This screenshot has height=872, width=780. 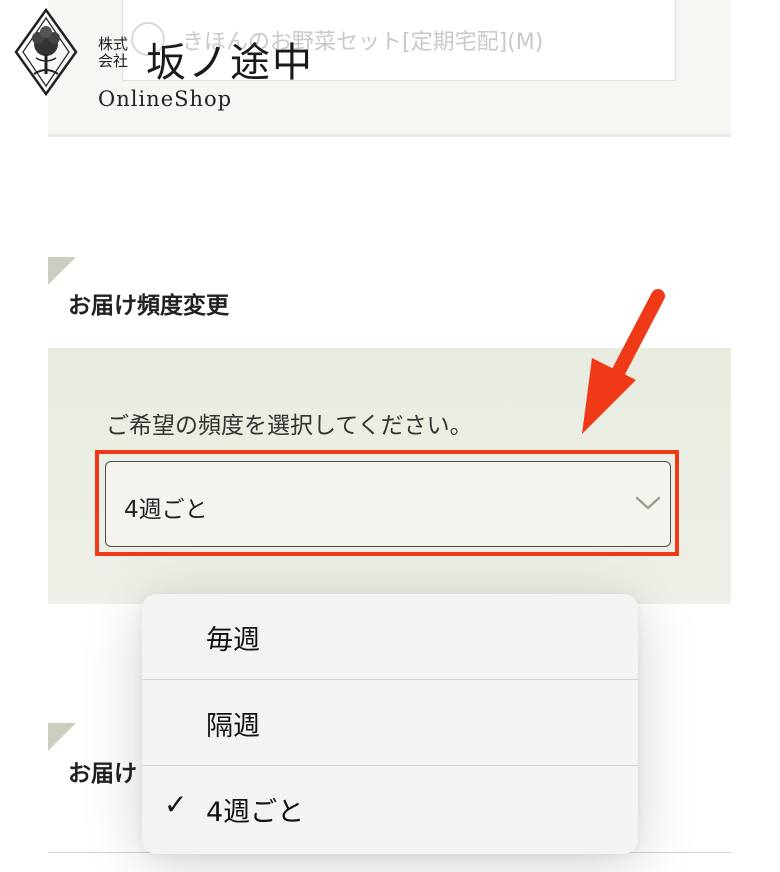 What do you see at coordinates (113, 52) in the screenshot?
I see `logo-company-type: 株式会社` at bounding box center [113, 52].